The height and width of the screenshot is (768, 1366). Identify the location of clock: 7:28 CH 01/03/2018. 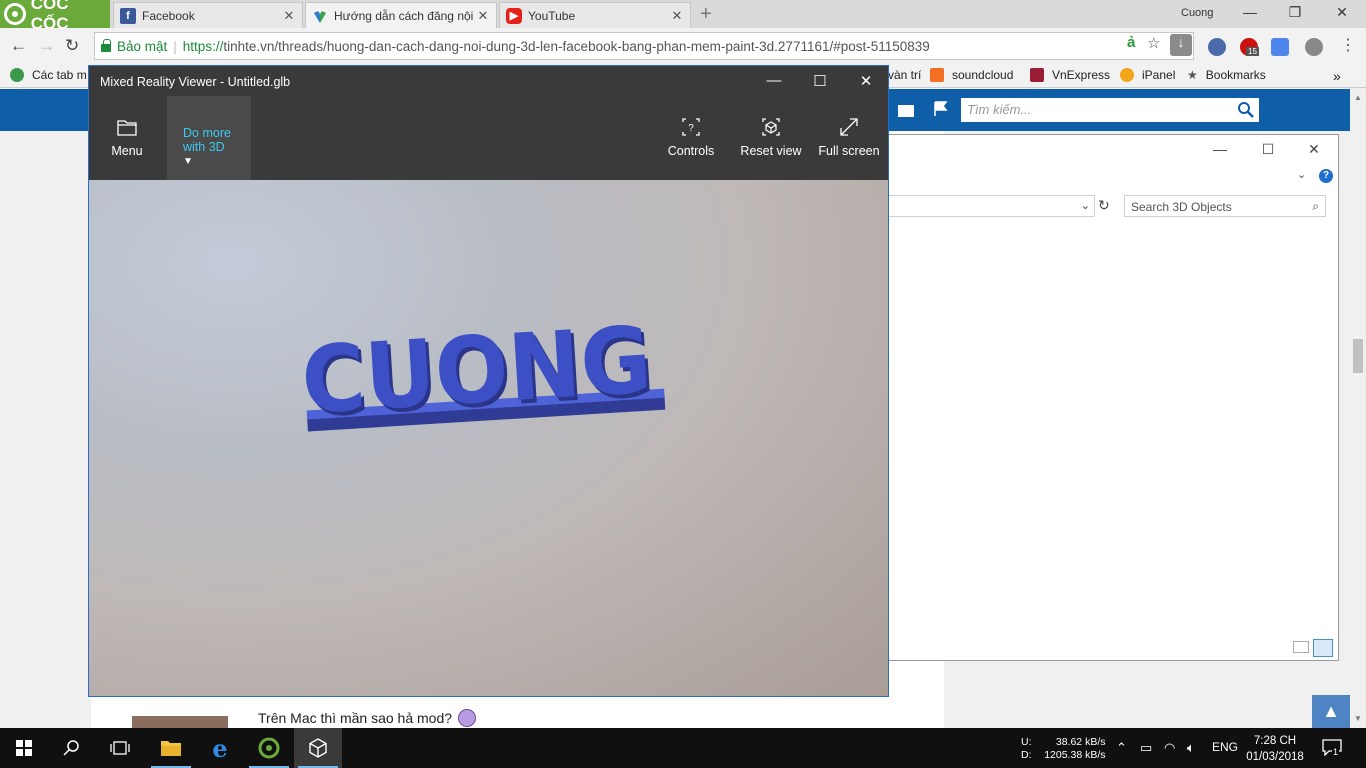
(1275, 749).